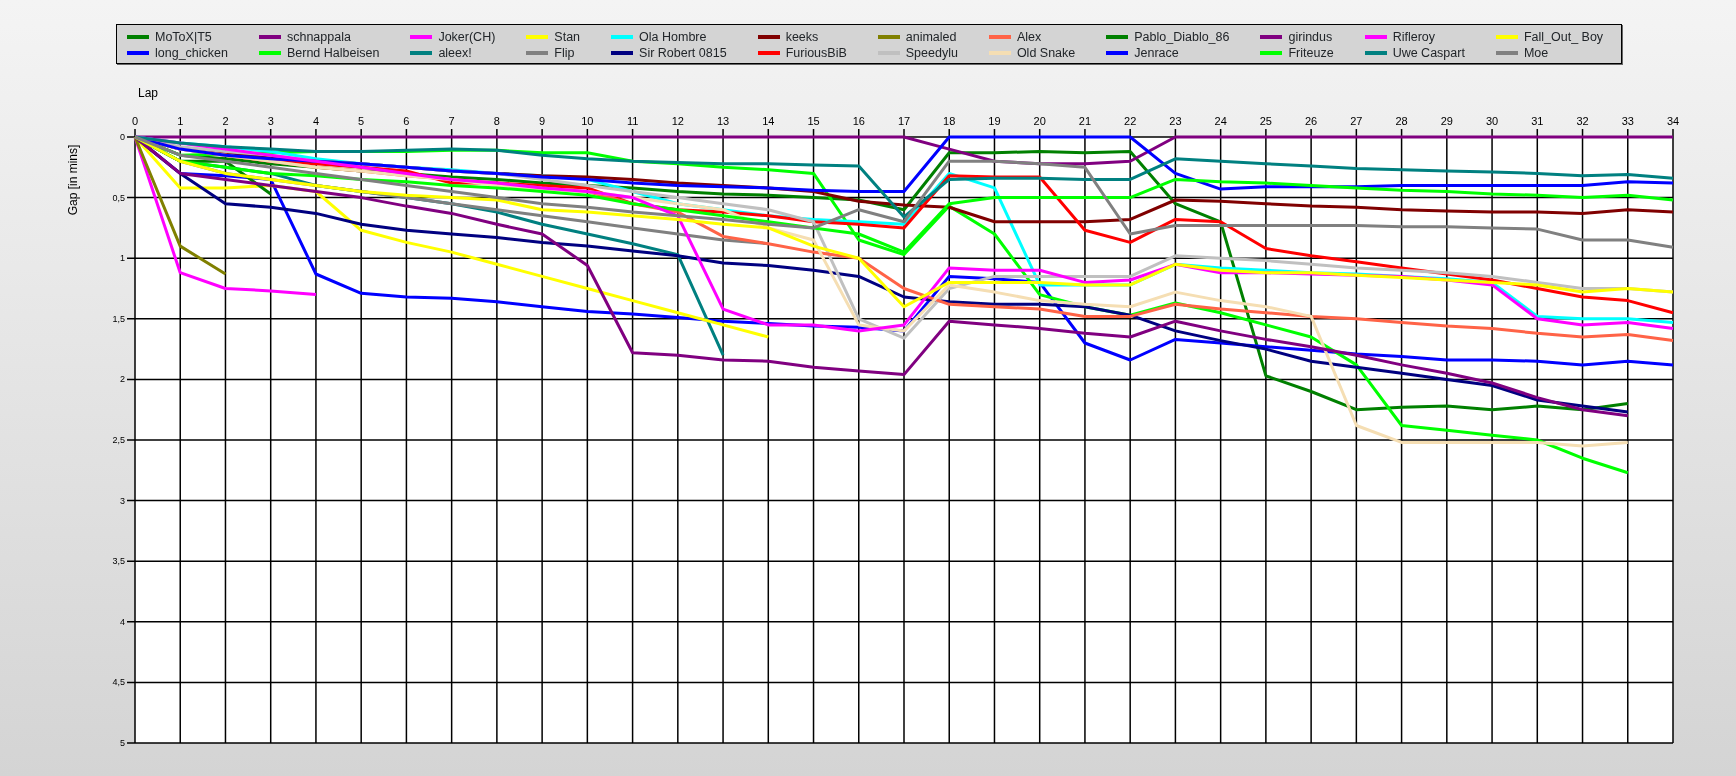 The height and width of the screenshot is (776, 1736). What do you see at coordinates (1175, 121) in the screenshot?
I see `x-tick-label: 23` at bounding box center [1175, 121].